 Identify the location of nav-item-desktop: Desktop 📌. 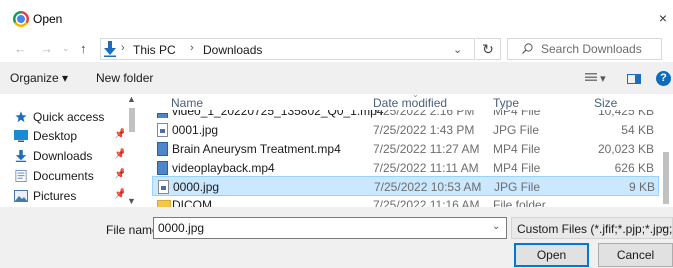
(63, 137).